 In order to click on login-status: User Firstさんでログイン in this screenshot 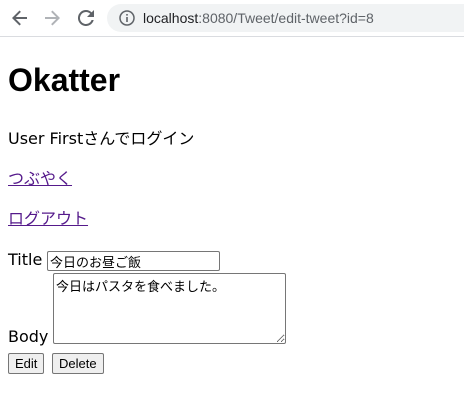, I will do `click(101, 138)`.